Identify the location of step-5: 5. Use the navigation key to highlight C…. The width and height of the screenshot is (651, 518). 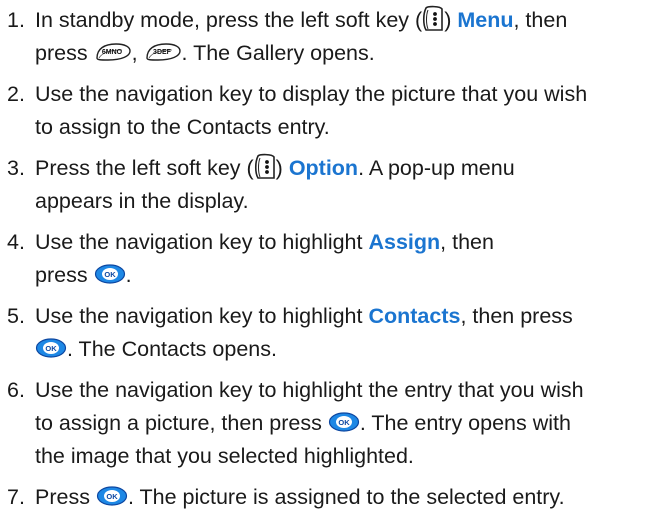
(329, 333).